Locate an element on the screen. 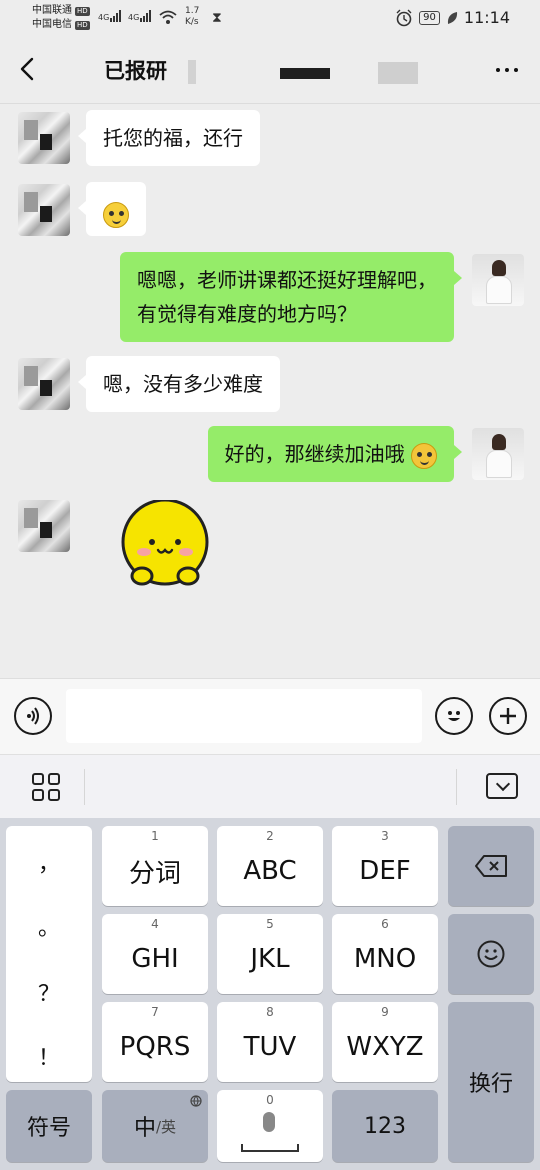 The width and height of the screenshot is (540, 1170). keyboard-toolbar is located at coordinates (270, 786).